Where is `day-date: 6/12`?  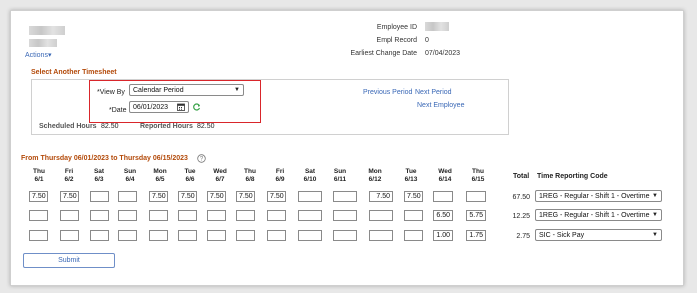 day-date: 6/12 is located at coordinates (375, 179).